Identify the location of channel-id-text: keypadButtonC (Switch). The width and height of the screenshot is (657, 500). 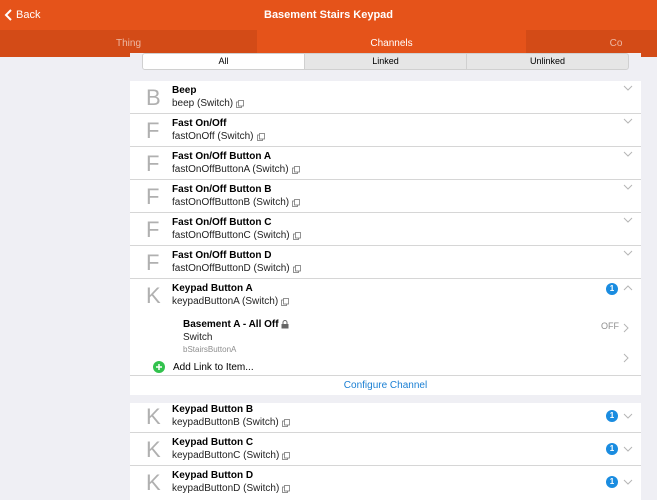
(226, 455).